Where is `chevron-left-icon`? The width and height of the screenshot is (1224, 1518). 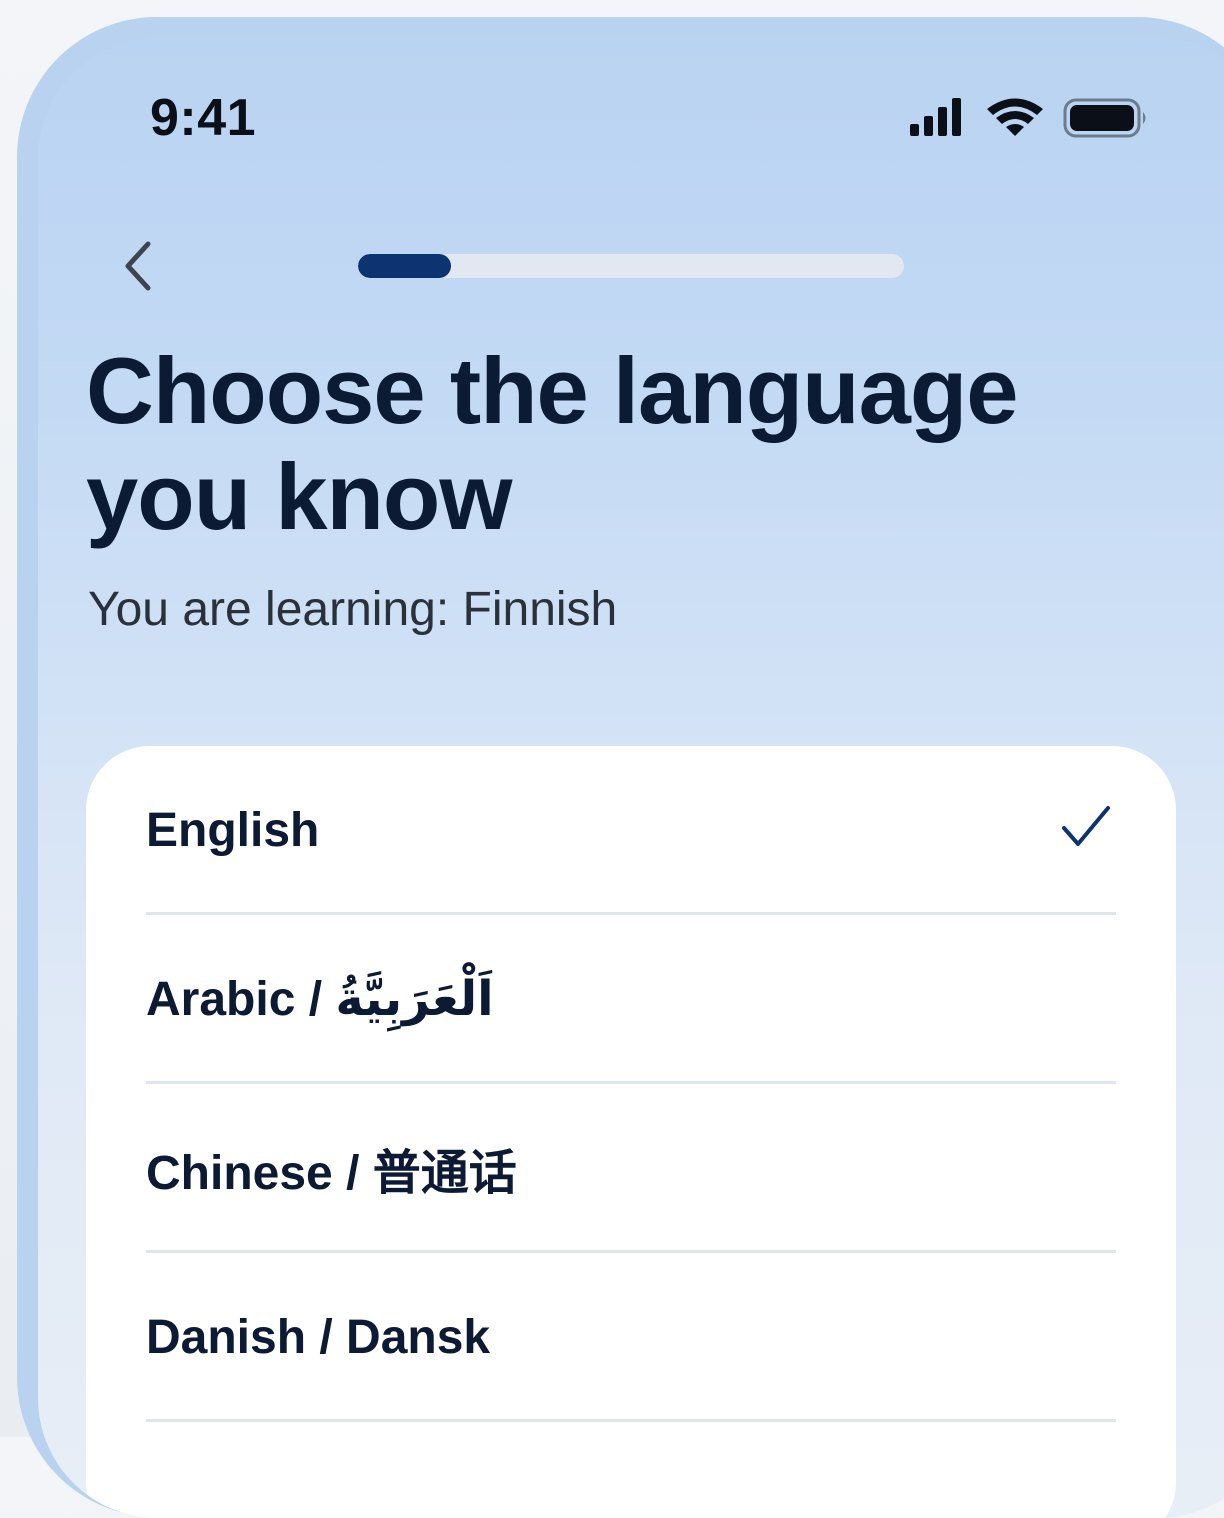
chevron-left-icon is located at coordinates (138, 266).